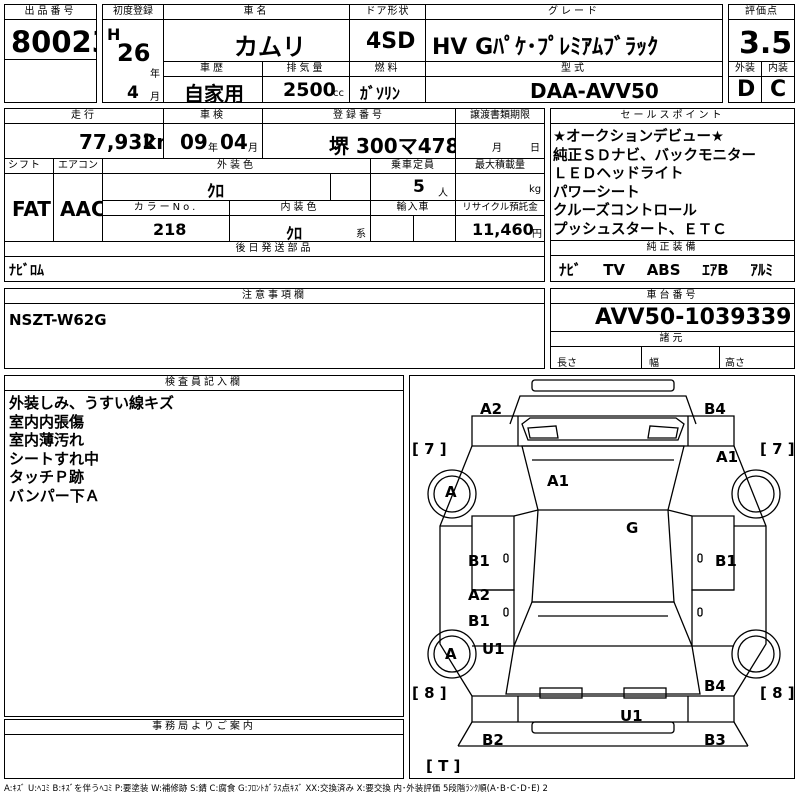 The height and width of the screenshot is (800, 800). I want to click on office-cell: 事務局よりご案内, so click(204, 749).